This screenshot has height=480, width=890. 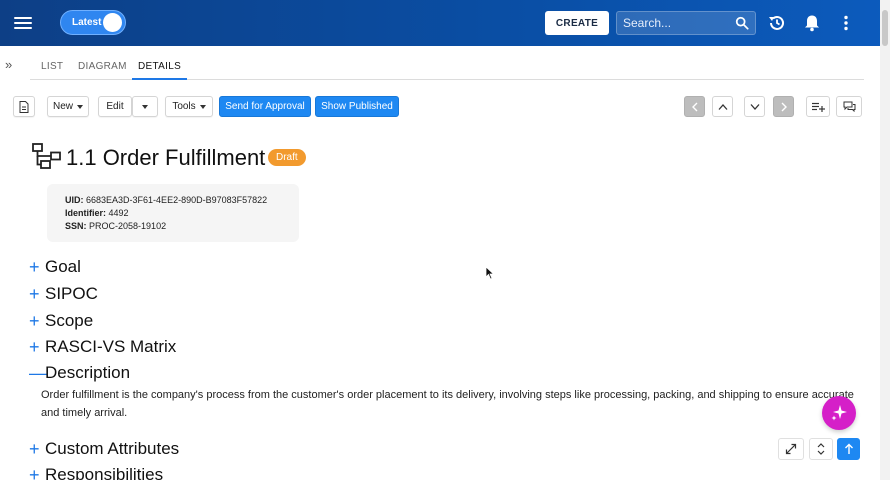 I want to click on send-for-approval-button: Send for Approval, so click(x=265, y=106).